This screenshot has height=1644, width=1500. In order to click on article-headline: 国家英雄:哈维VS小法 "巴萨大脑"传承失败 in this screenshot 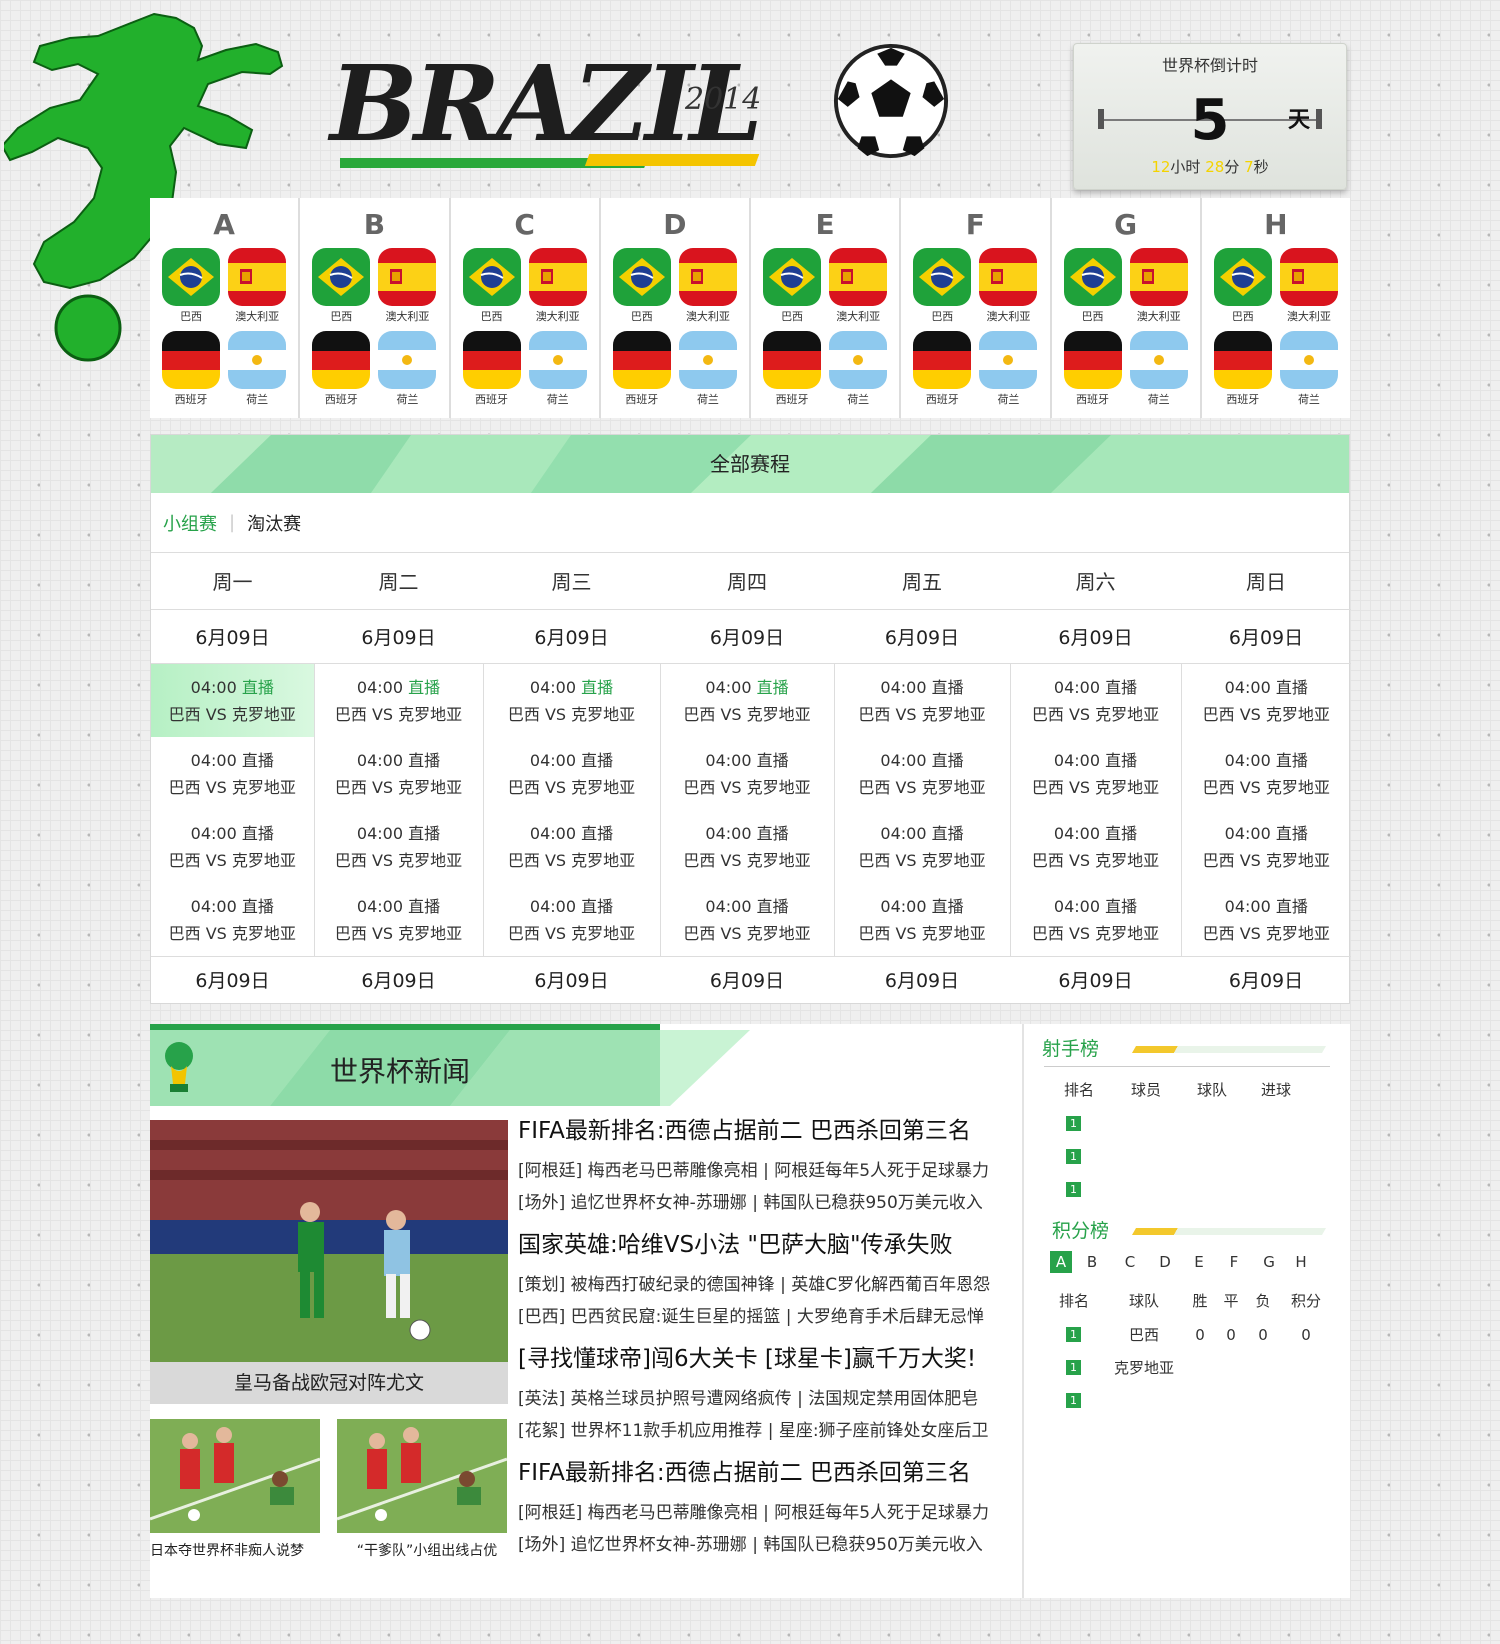, I will do `click(766, 1245)`.